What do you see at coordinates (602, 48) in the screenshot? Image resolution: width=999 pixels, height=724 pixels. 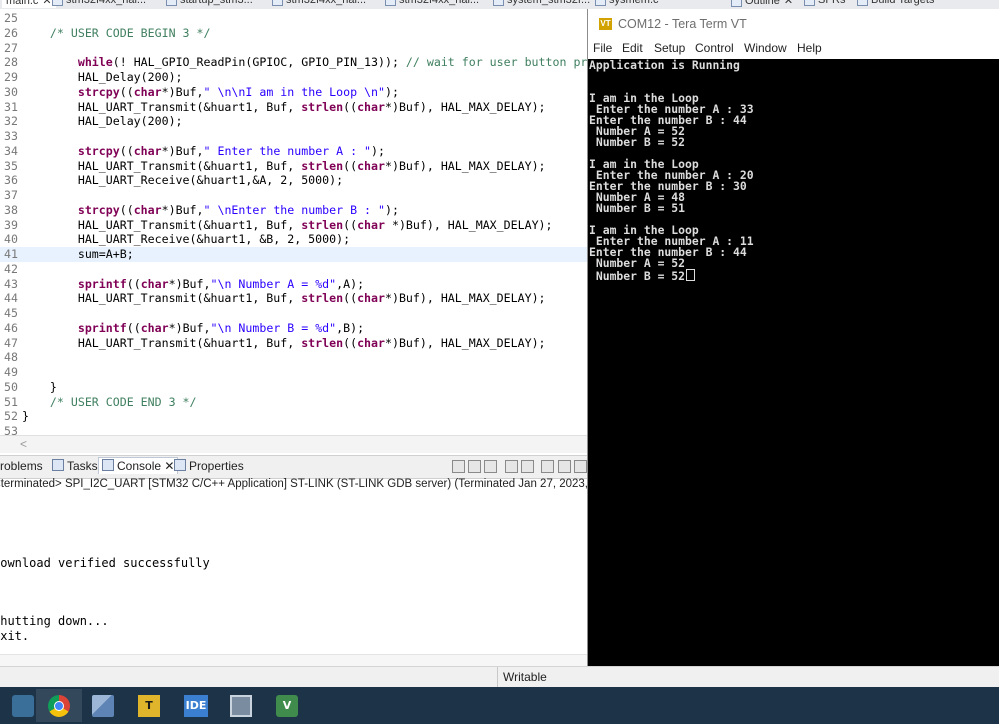 I see `menu-file: File` at bounding box center [602, 48].